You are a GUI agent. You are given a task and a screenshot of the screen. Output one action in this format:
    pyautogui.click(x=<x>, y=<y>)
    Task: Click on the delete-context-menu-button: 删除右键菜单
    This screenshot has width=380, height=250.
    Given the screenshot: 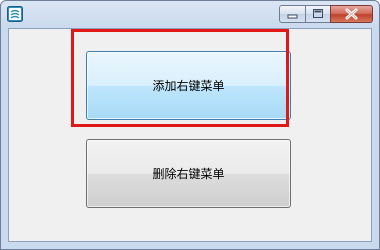 What is the action you would take?
    pyautogui.click(x=188, y=173)
    